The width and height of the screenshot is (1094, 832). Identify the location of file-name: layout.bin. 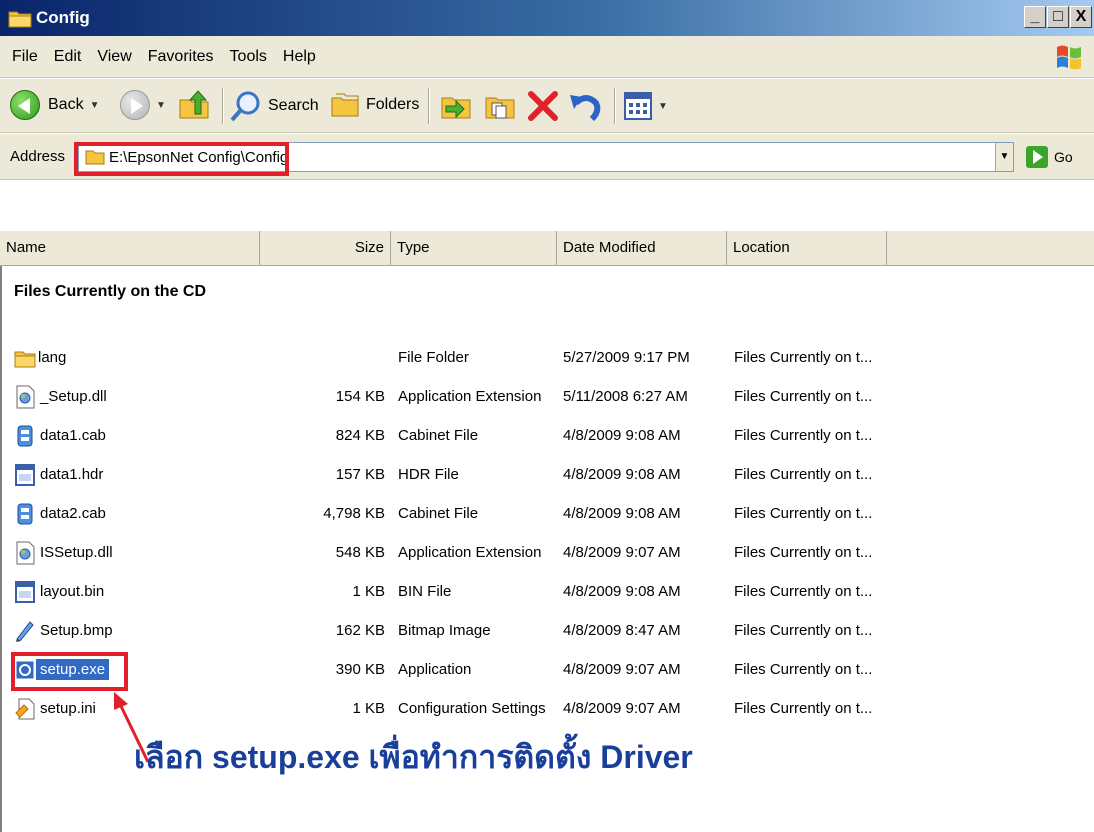
(72, 591).